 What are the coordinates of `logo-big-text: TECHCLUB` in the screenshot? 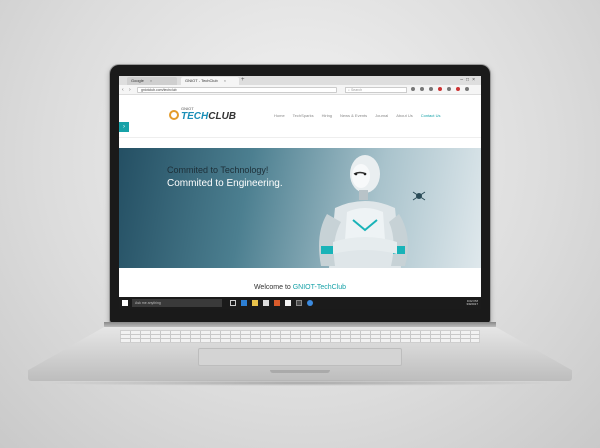 It's located at (208, 116).